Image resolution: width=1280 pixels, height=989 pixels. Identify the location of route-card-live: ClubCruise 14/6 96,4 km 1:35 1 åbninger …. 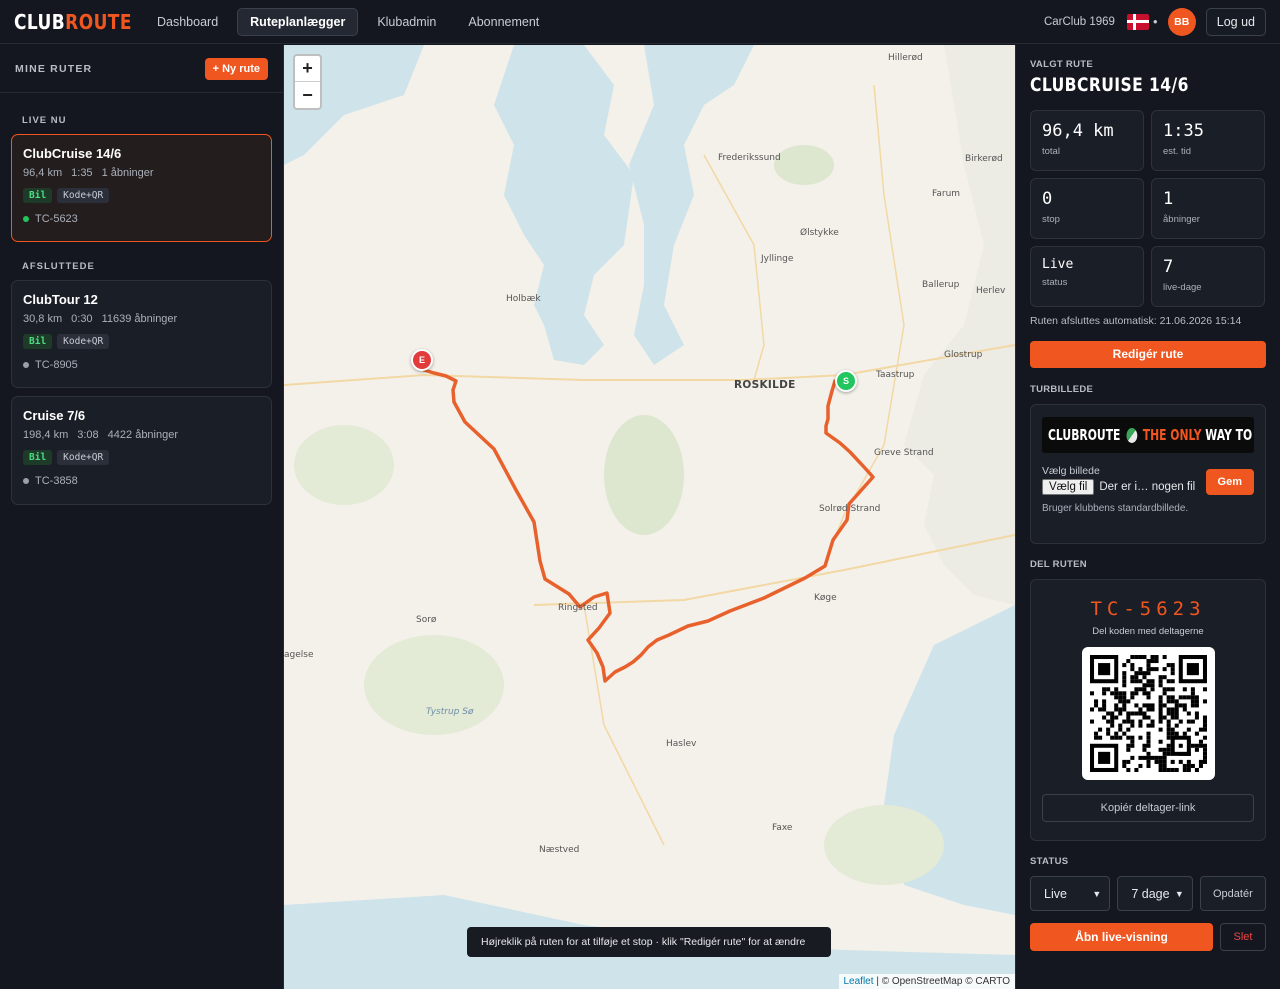
(141, 188).